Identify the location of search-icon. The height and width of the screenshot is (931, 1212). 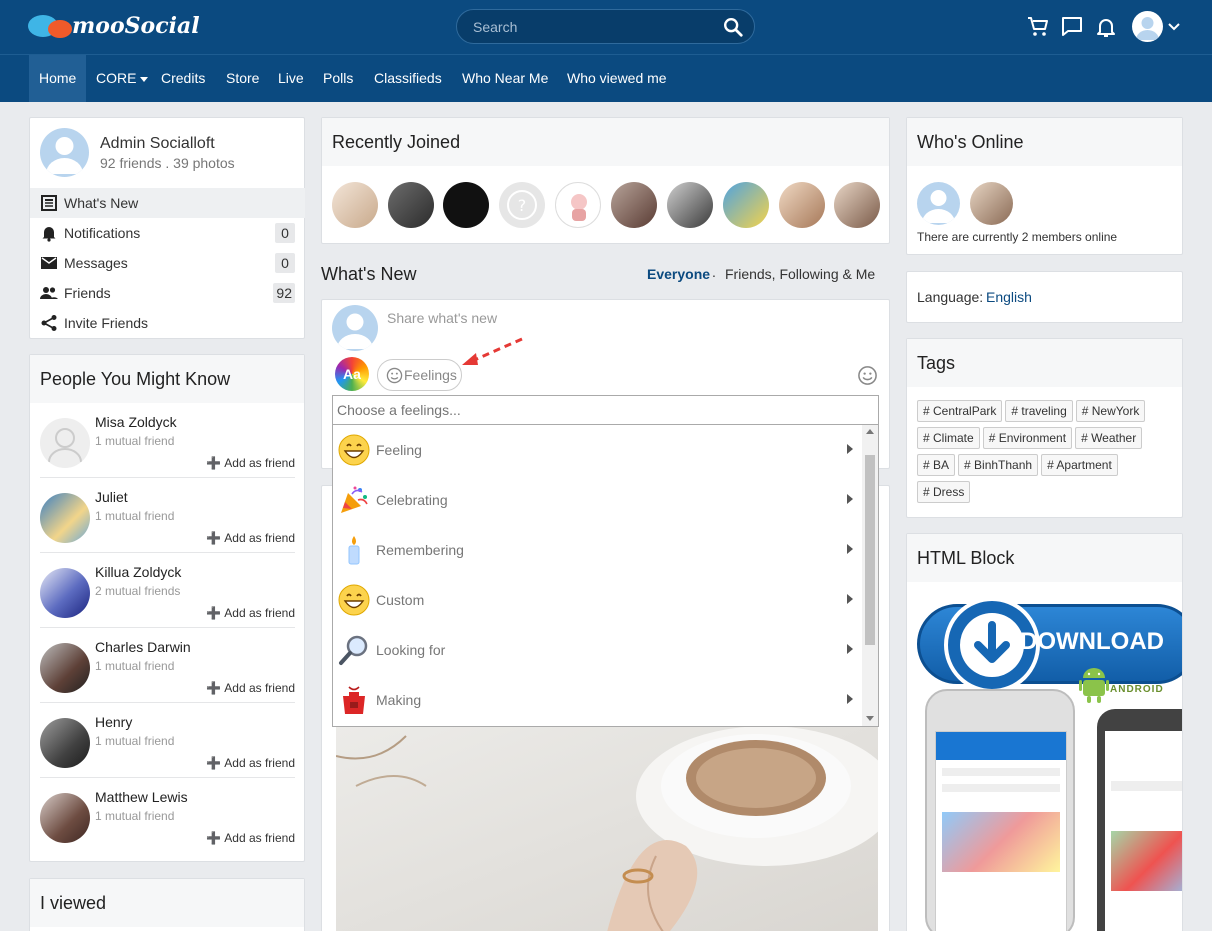
(733, 27).